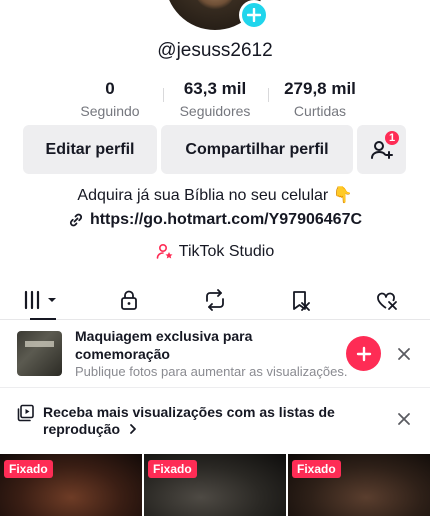  Describe the element at coordinates (257, 149) in the screenshot. I see `share-profile-button: Compartilhar perfil` at that location.